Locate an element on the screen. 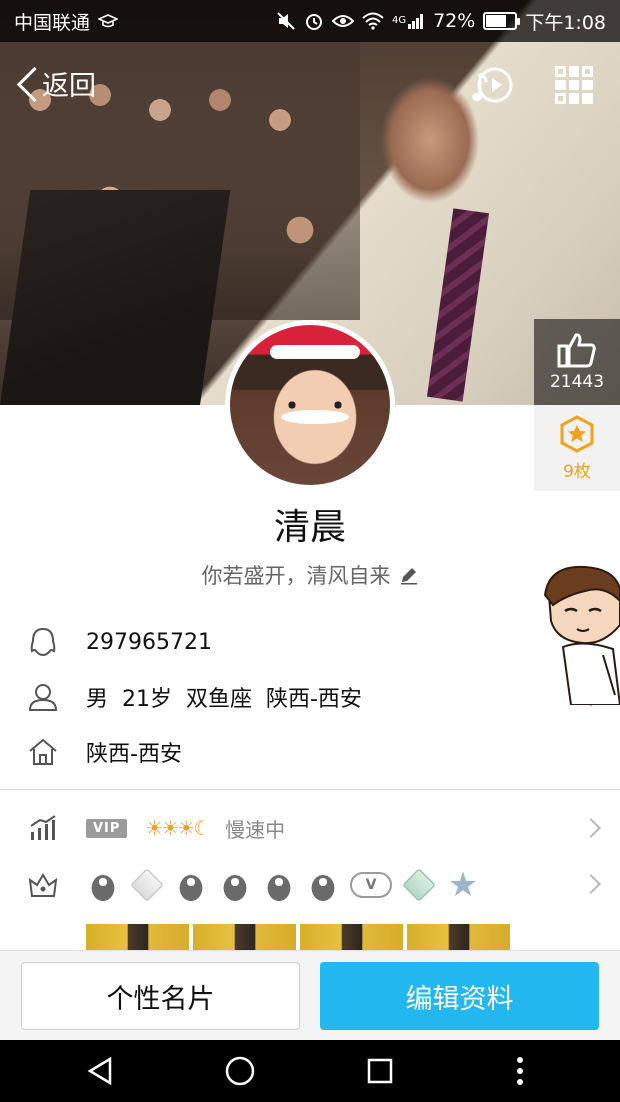  profile-motto-row: 你若盛开，清风自来 is located at coordinates (310, 575).